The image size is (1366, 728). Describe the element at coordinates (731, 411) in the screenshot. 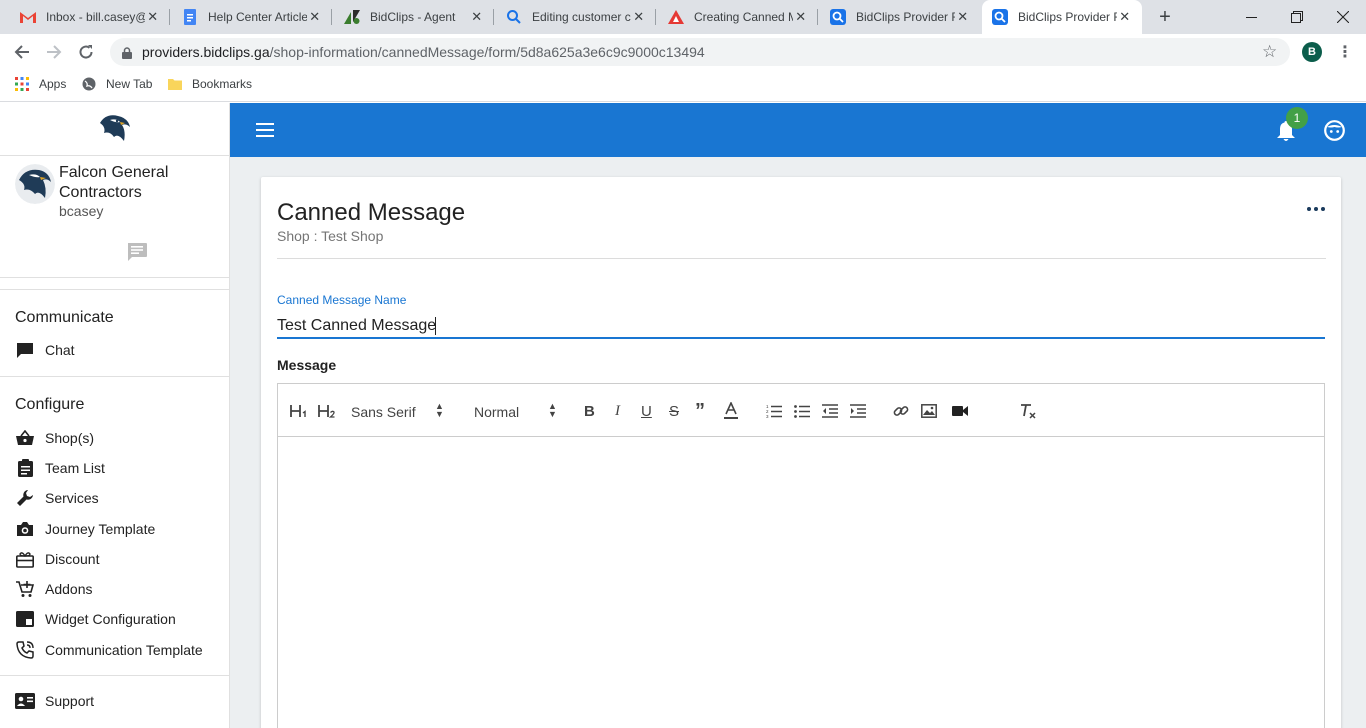

I see `text-color-icon` at that location.